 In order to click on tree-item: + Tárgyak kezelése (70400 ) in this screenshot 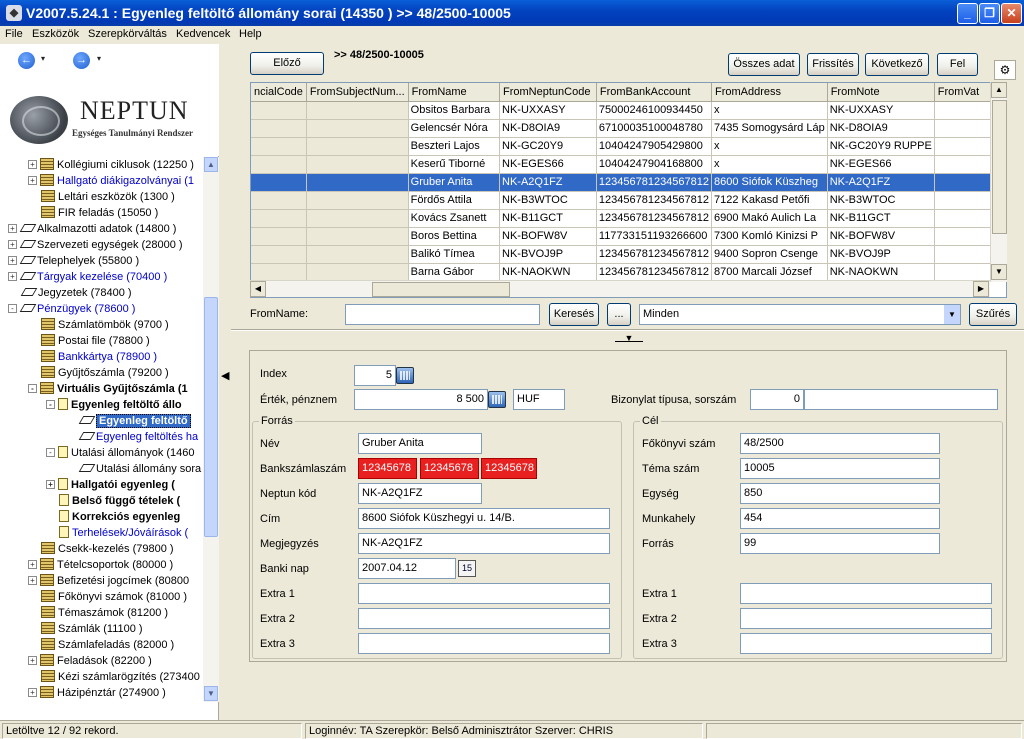, I will do `click(87, 277)`.